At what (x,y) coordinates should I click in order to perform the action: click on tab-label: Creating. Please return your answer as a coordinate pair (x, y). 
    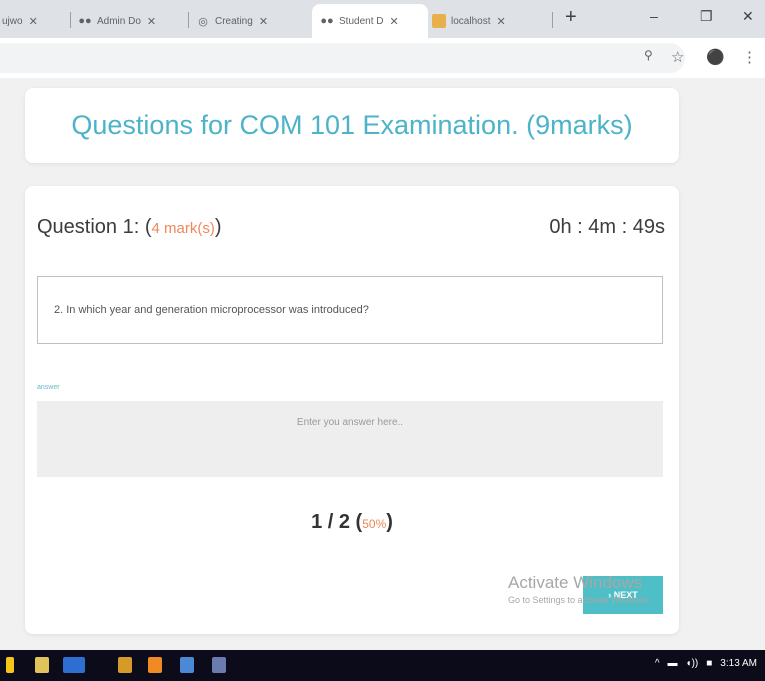
    Looking at the image, I should click on (234, 21).